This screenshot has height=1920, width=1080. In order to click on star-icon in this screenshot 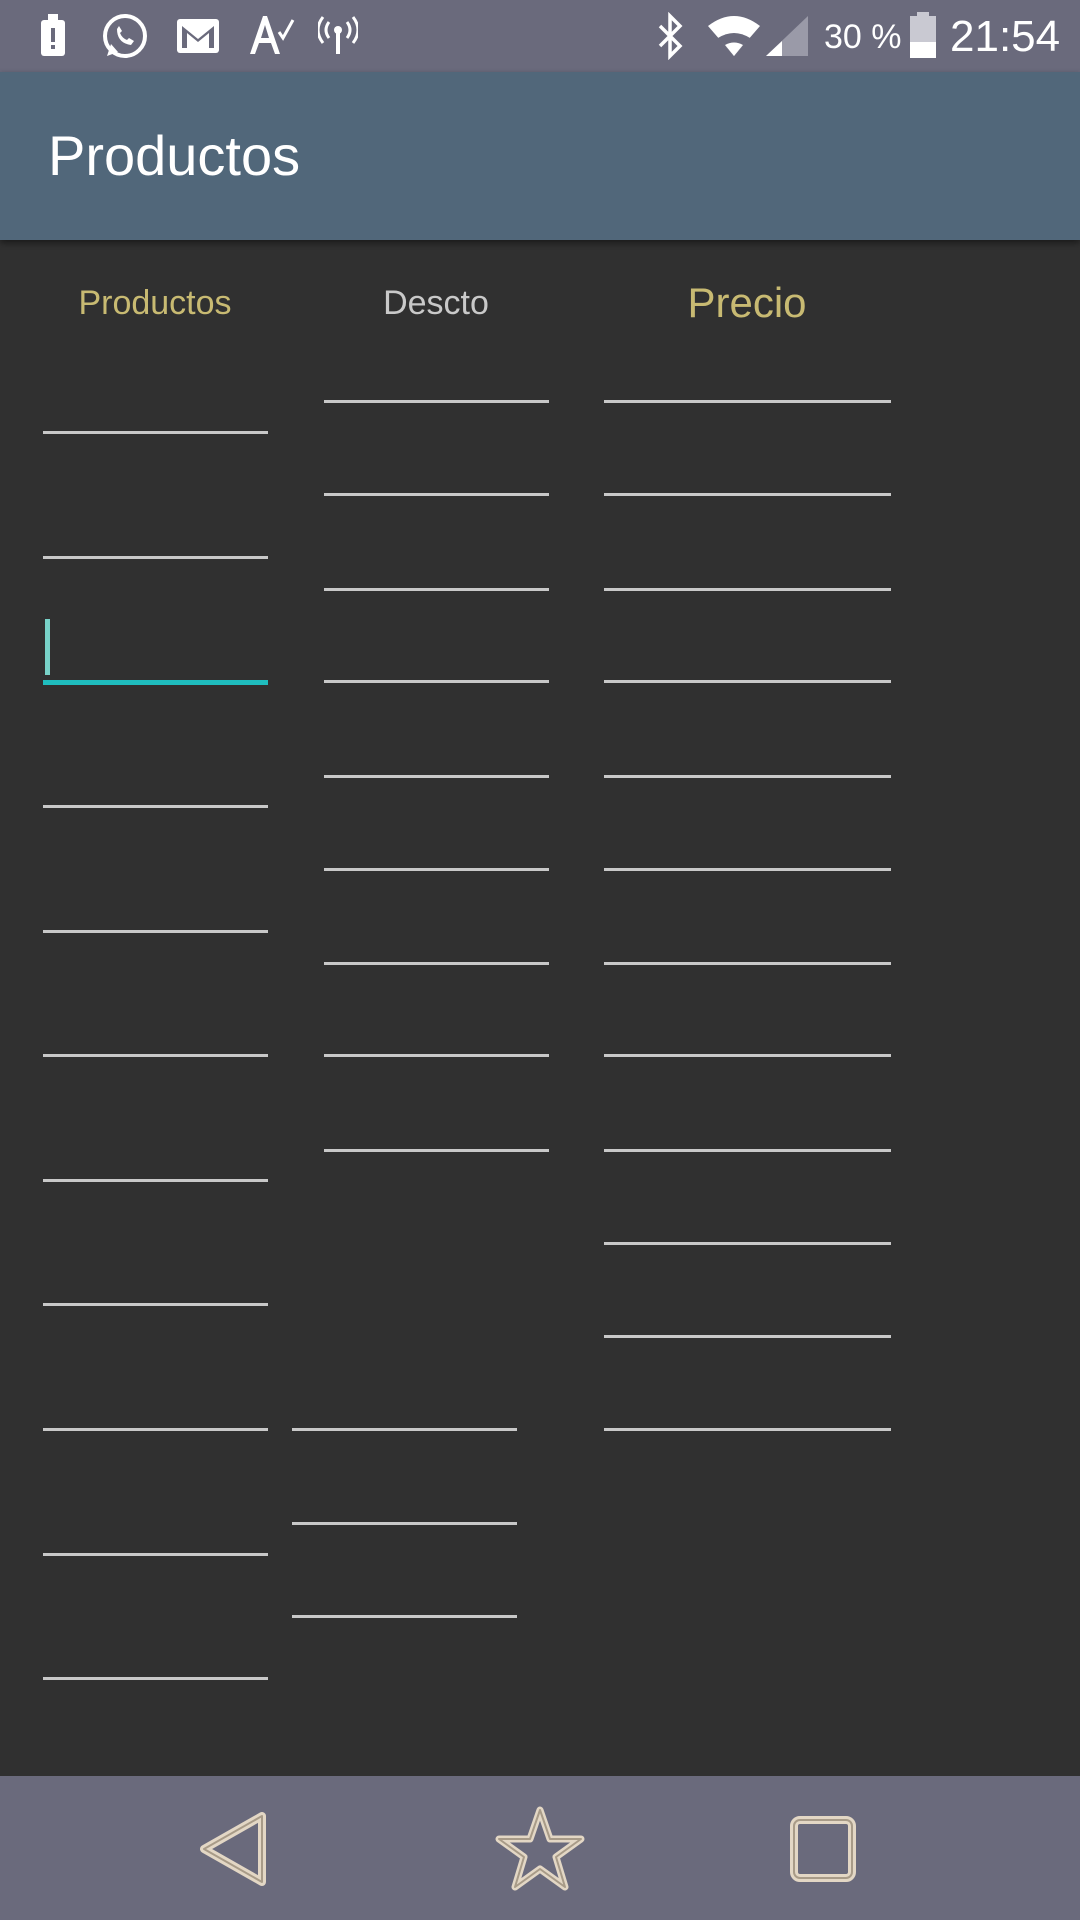, I will do `click(540, 1849)`.